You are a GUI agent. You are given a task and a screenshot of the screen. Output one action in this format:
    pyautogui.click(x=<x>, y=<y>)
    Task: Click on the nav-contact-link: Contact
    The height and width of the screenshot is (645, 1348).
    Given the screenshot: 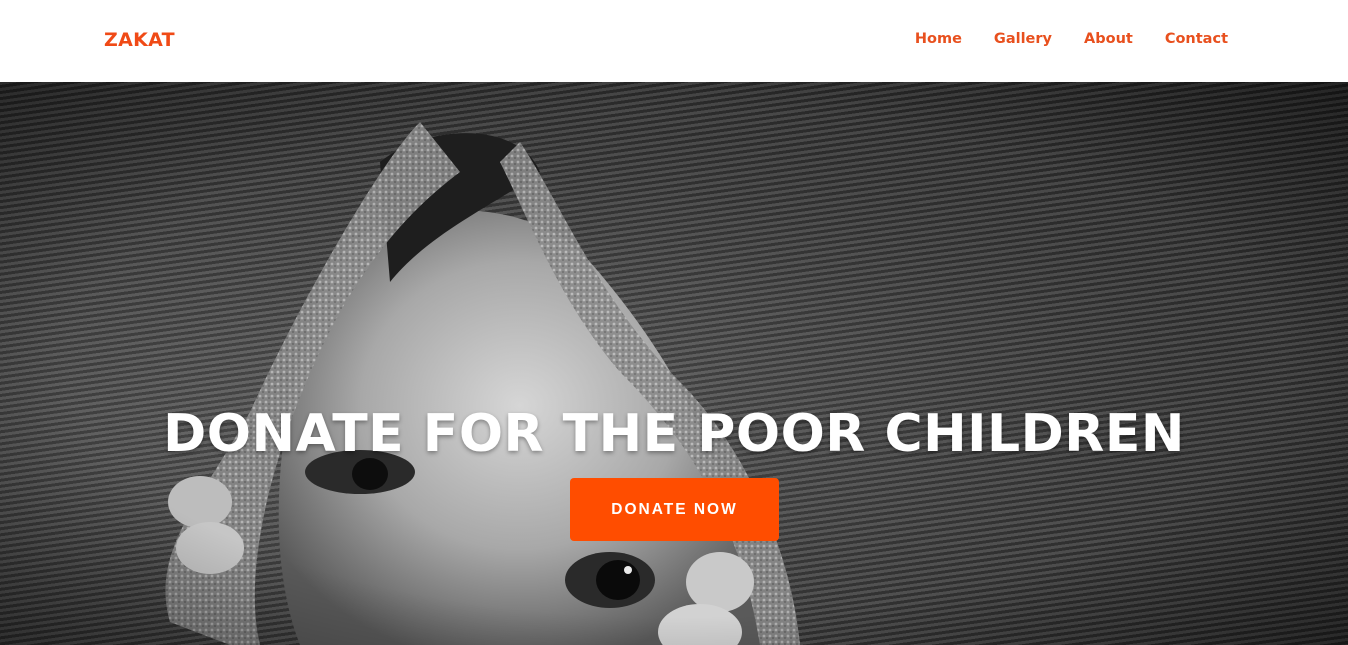 What is the action you would take?
    pyautogui.click(x=1196, y=39)
    